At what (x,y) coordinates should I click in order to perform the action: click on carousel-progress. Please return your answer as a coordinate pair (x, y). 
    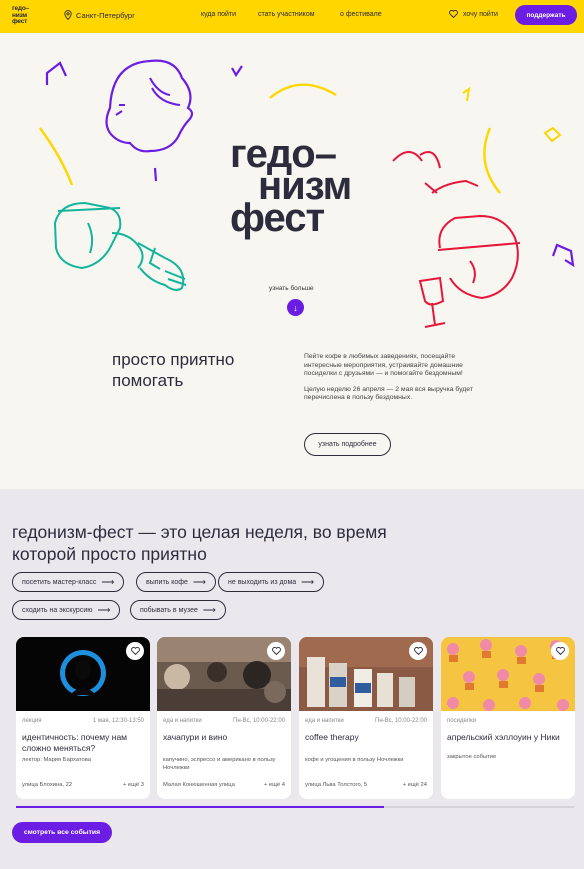
    Looking at the image, I should click on (295, 807).